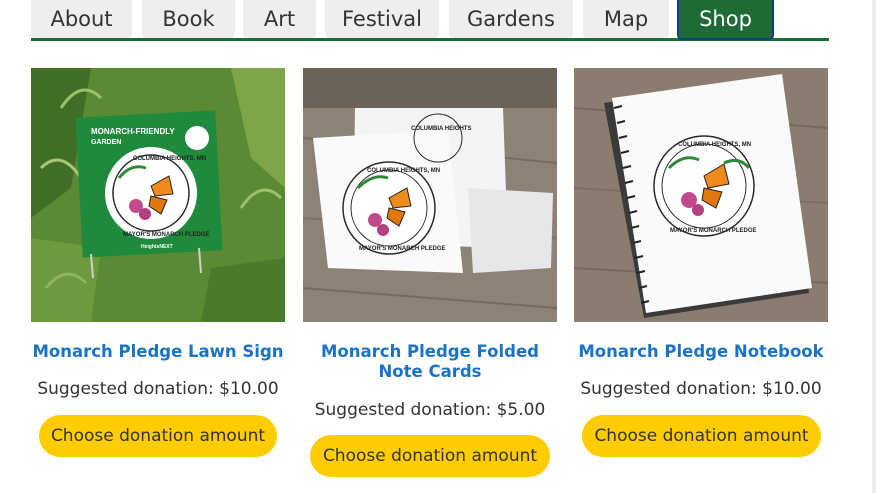 Image resolution: width=876 pixels, height=493 pixels. I want to click on svg-text: COLUMBIA HEIGHTS, so click(441, 129).